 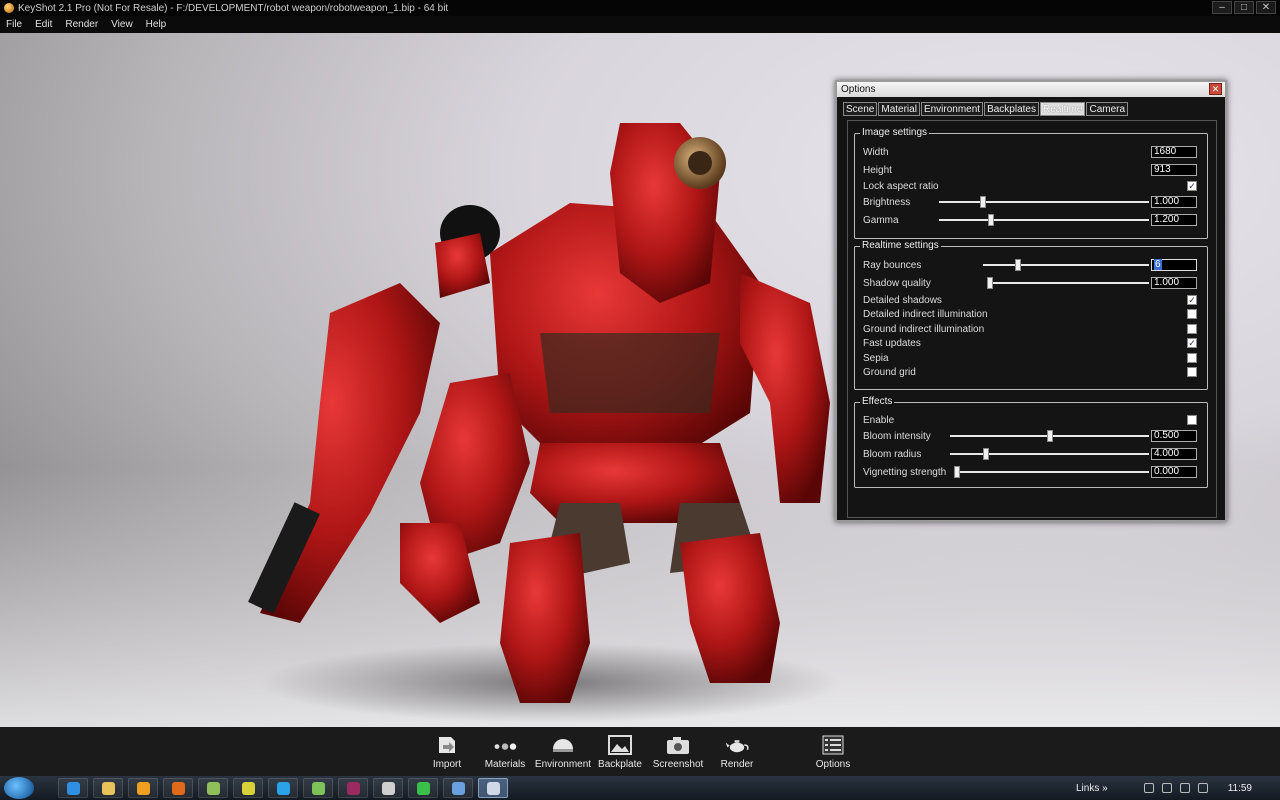 What do you see at coordinates (899, 109) in the screenshot?
I see `tab-material: Material` at bounding box center [899, 109].